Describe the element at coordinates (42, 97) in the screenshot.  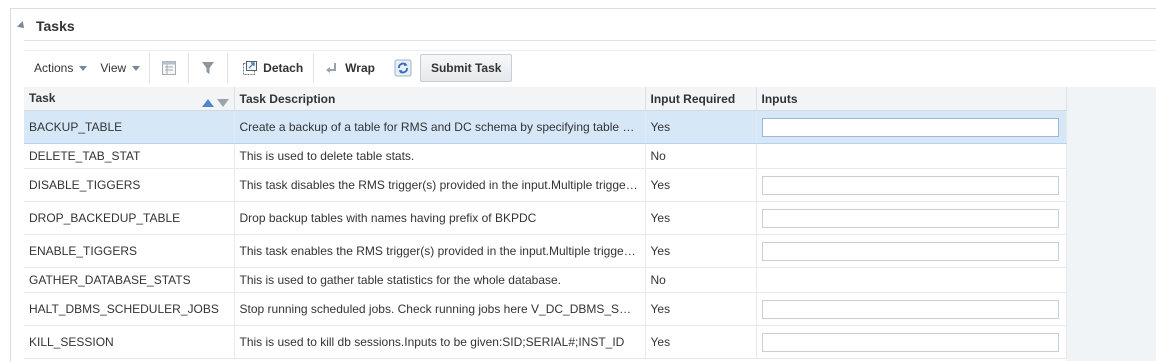
I see `column-header-label: Task` at that location.